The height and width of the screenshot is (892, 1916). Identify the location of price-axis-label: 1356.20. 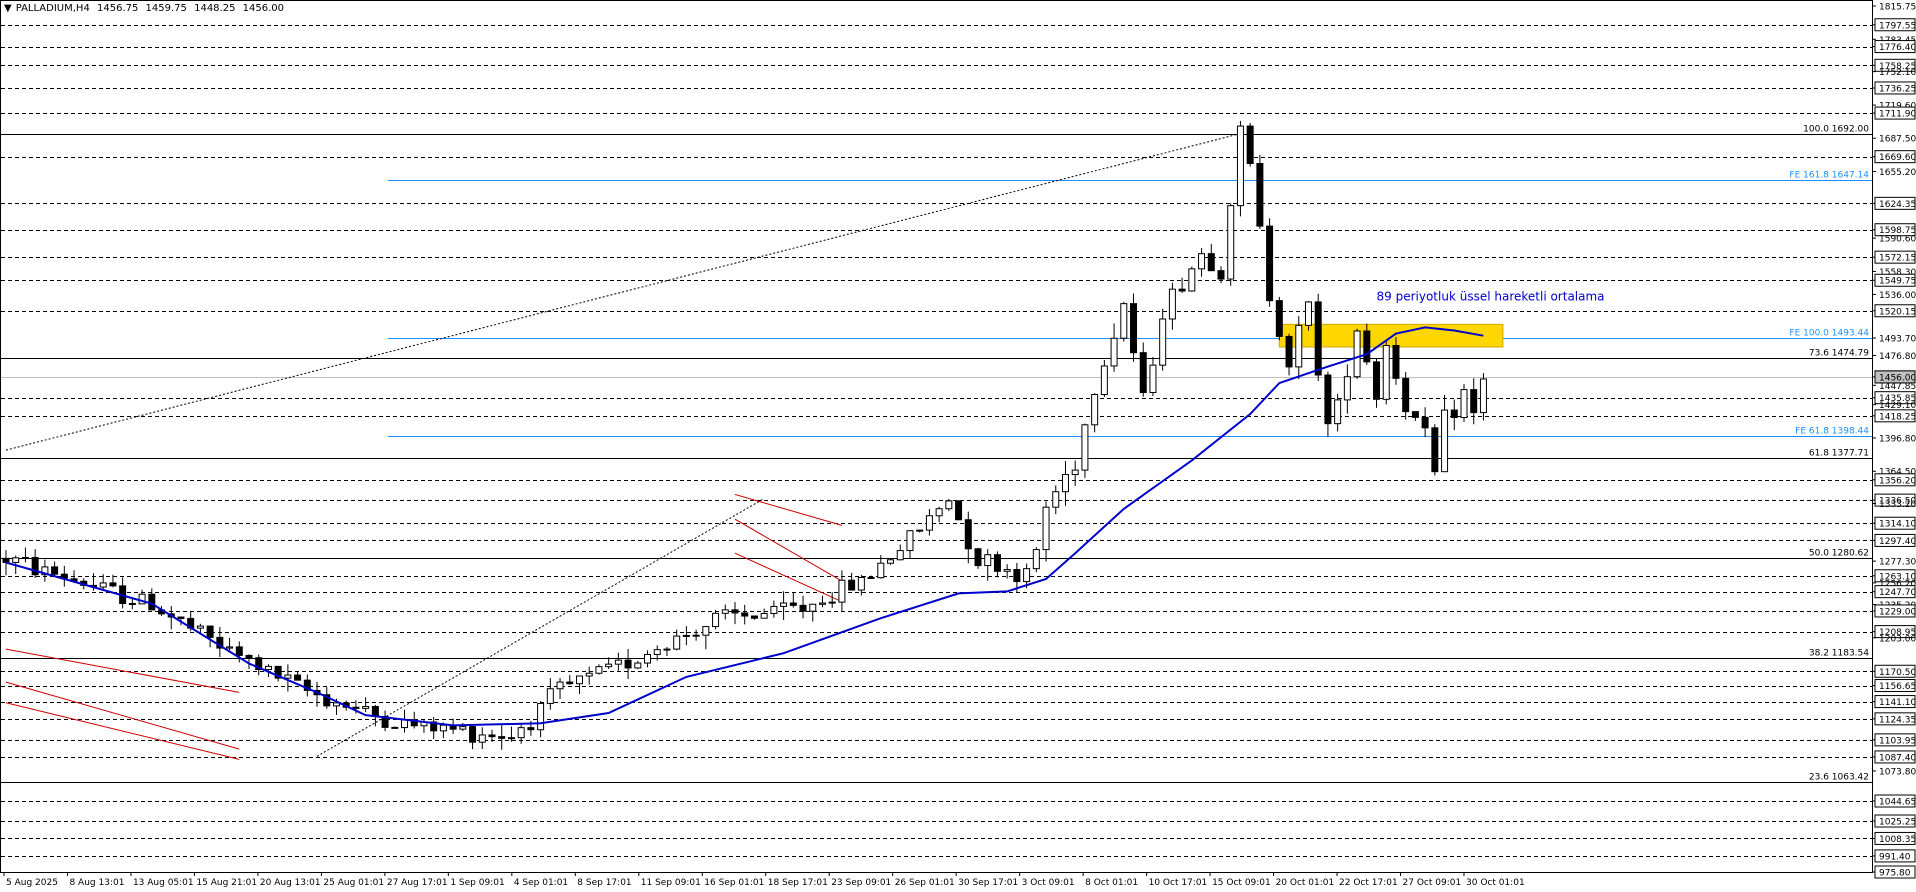
(1897, 481).